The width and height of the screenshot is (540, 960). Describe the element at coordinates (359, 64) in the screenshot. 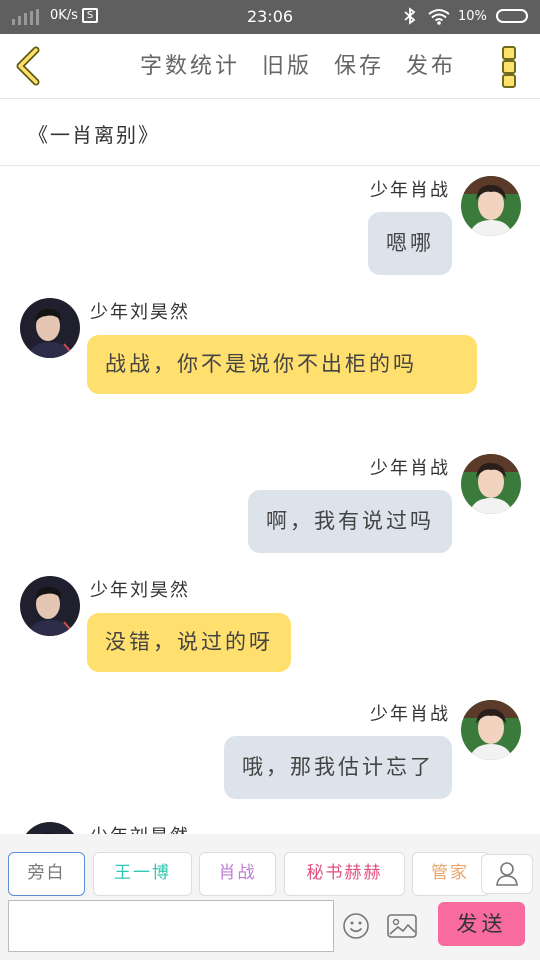

I see `save-button: 保存` at that location.